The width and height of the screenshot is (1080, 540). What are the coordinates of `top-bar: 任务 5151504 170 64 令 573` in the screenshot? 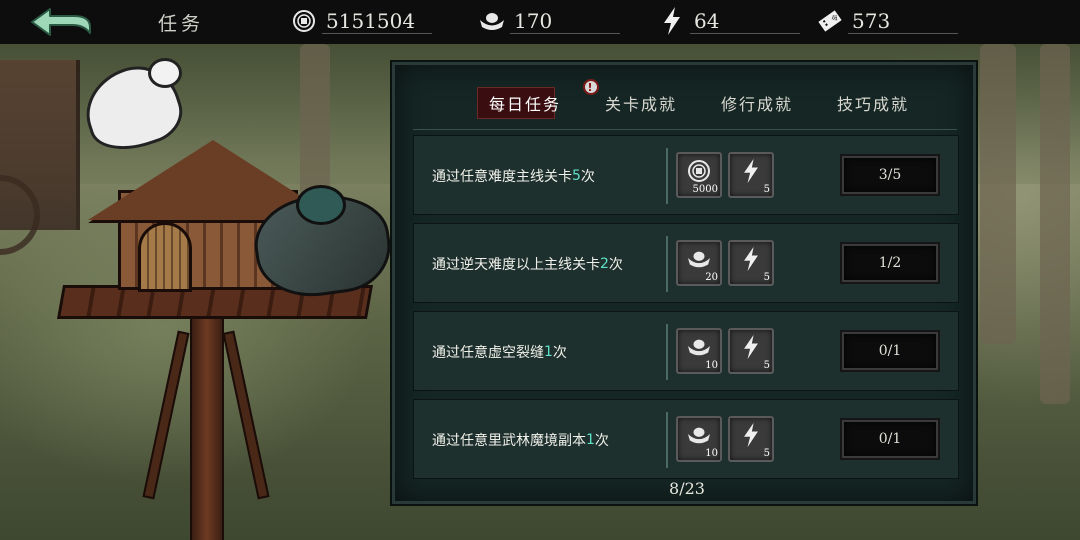 It's located at (540, 22).